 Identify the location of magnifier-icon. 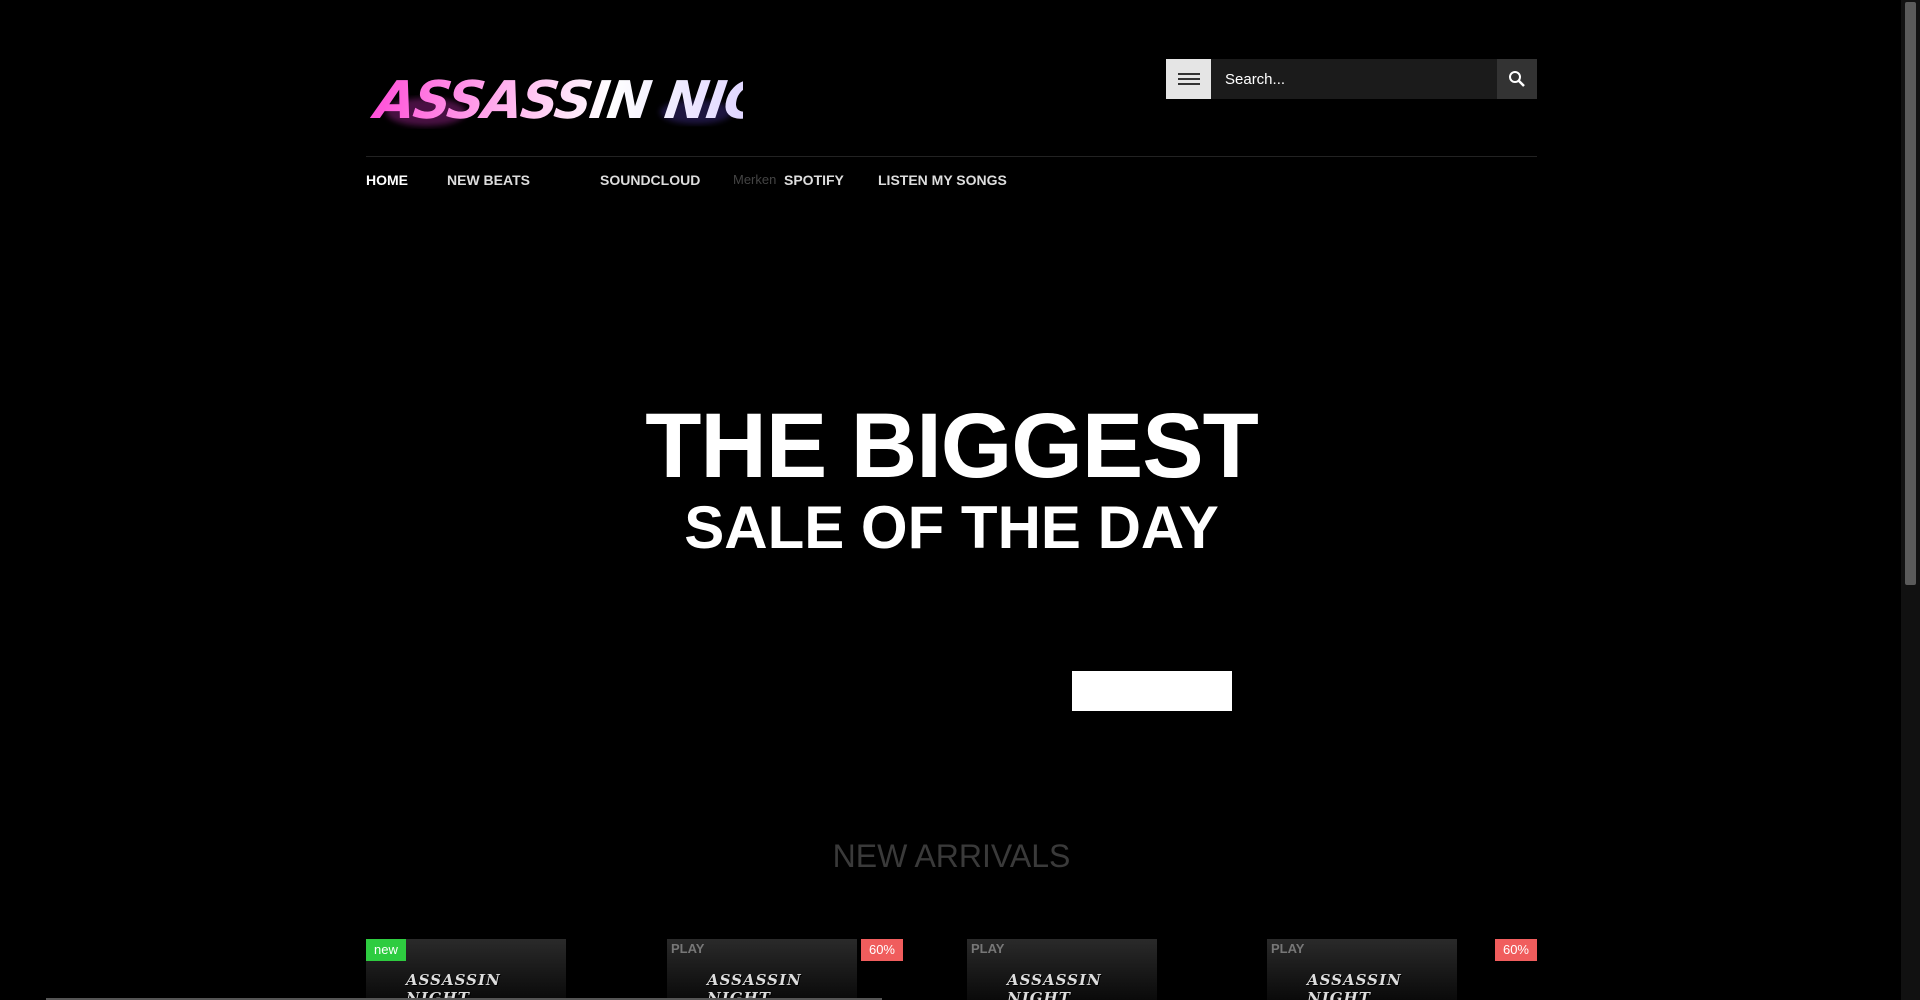
(1517, 79).